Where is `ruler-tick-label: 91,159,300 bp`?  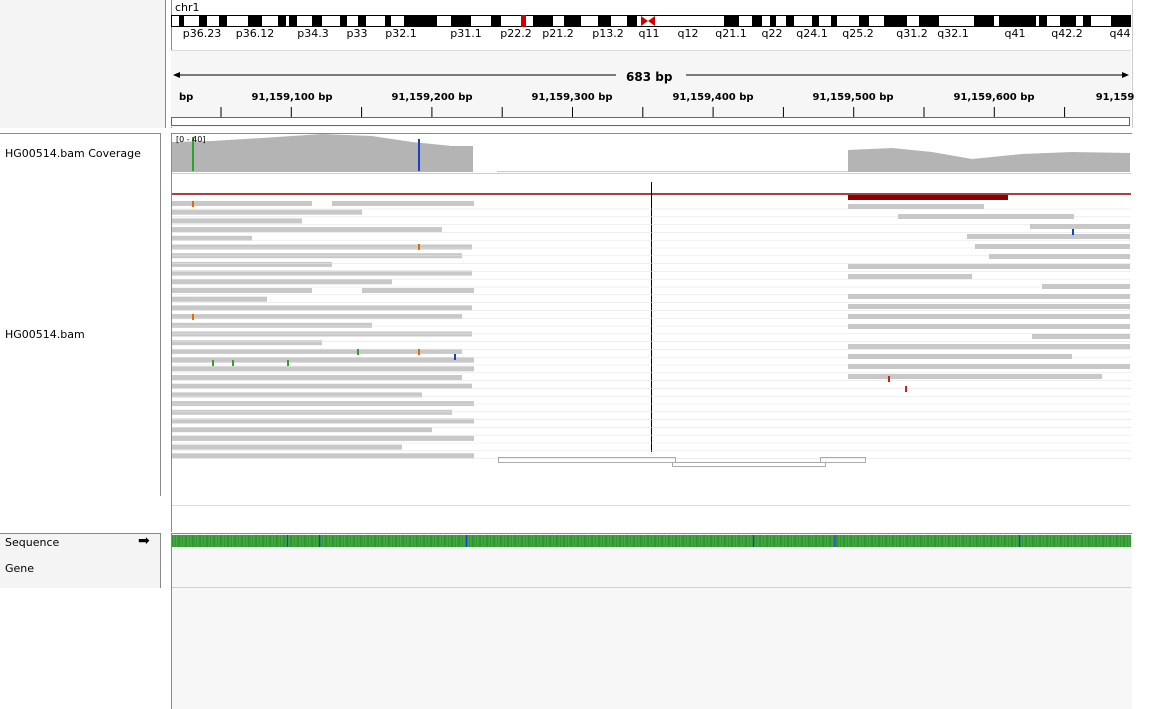
ruler-tick-label: 91,159,300 bp is located at coordinates (572, 97).